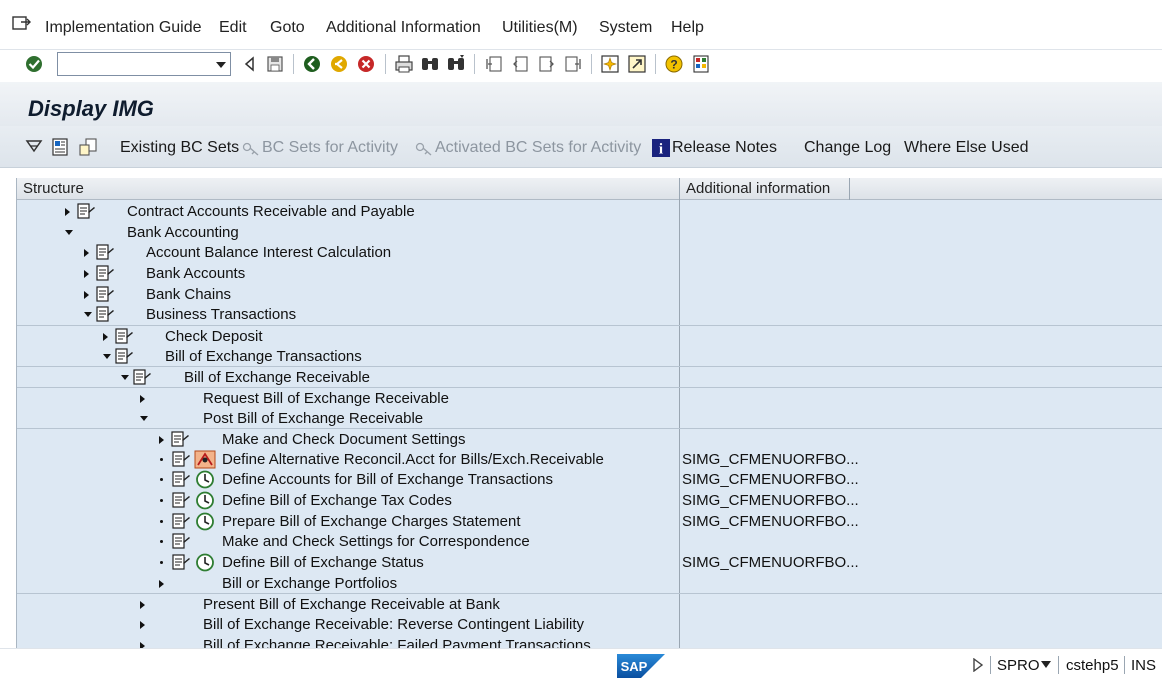  Describe the element at coordinates (339, 64) in the screenshot. I see `exit-icon` at that location.